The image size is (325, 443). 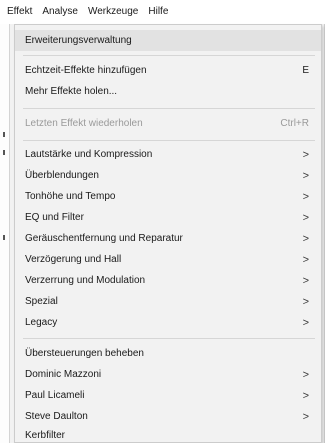 I want to click on menu-item-ueberblendungen: Überblendungen >, so click(x=168, y=175).